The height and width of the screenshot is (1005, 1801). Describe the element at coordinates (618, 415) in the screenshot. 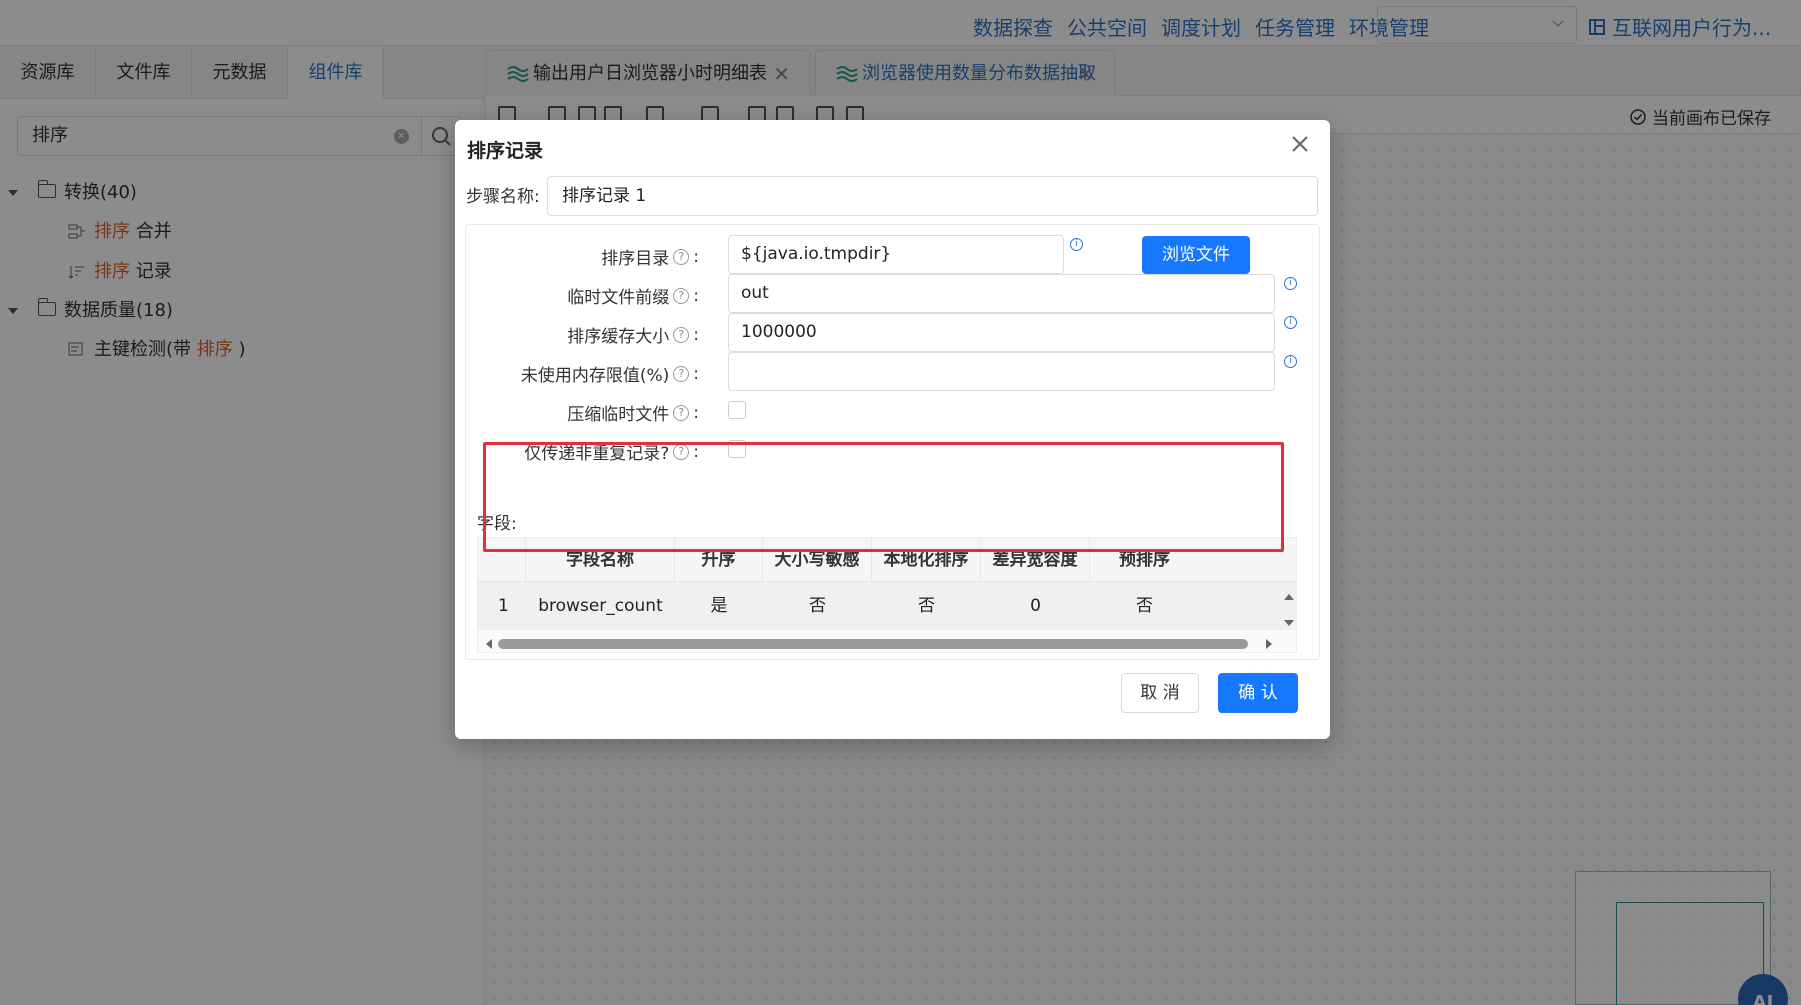

I see `field-label: 压缩临时文件` at that location.